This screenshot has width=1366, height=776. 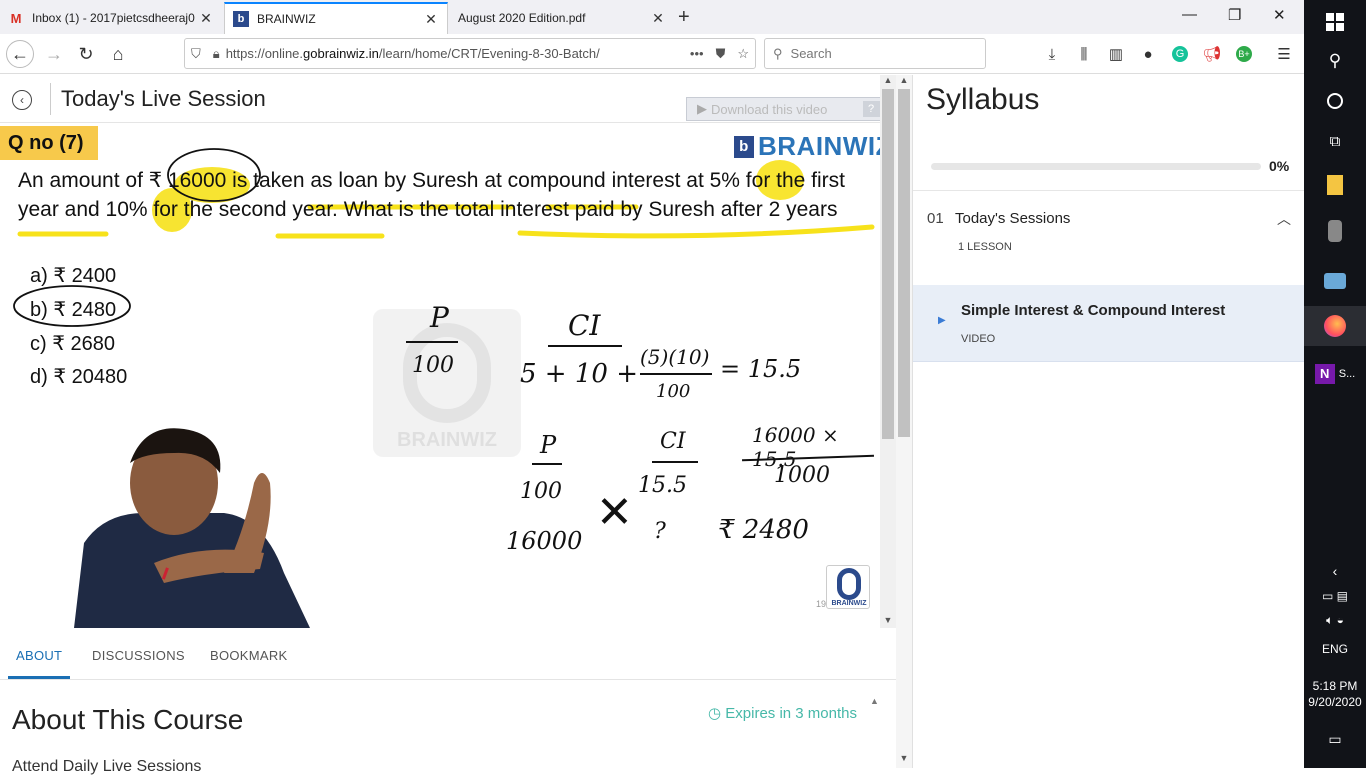 I want to click on task-view-icon: ⧉, so click(x=1335, y=141).